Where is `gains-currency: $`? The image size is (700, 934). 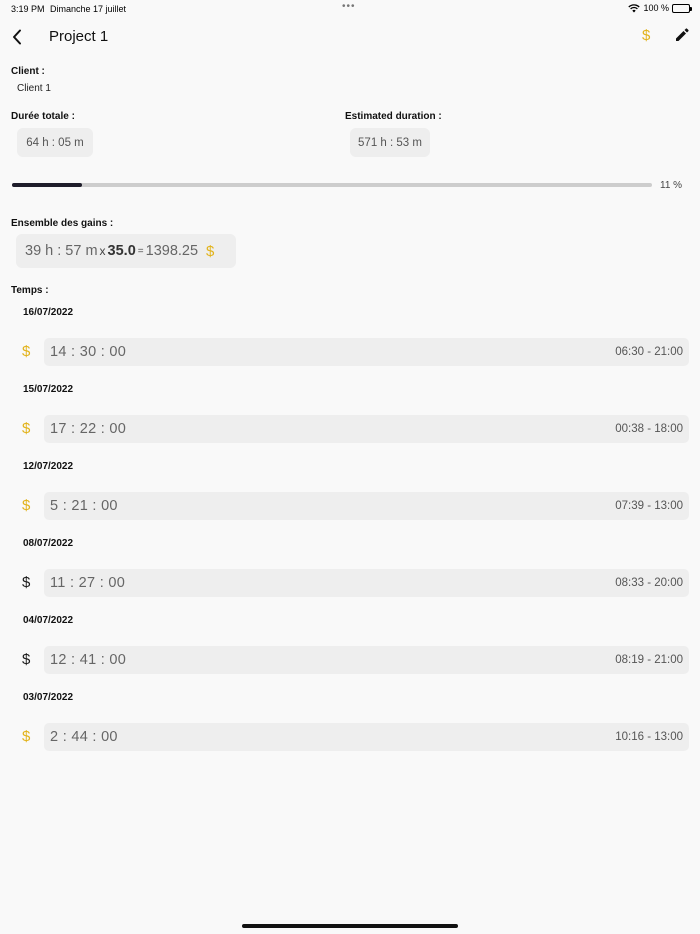 gains-currency: $ is located at coordinates (210, 251).